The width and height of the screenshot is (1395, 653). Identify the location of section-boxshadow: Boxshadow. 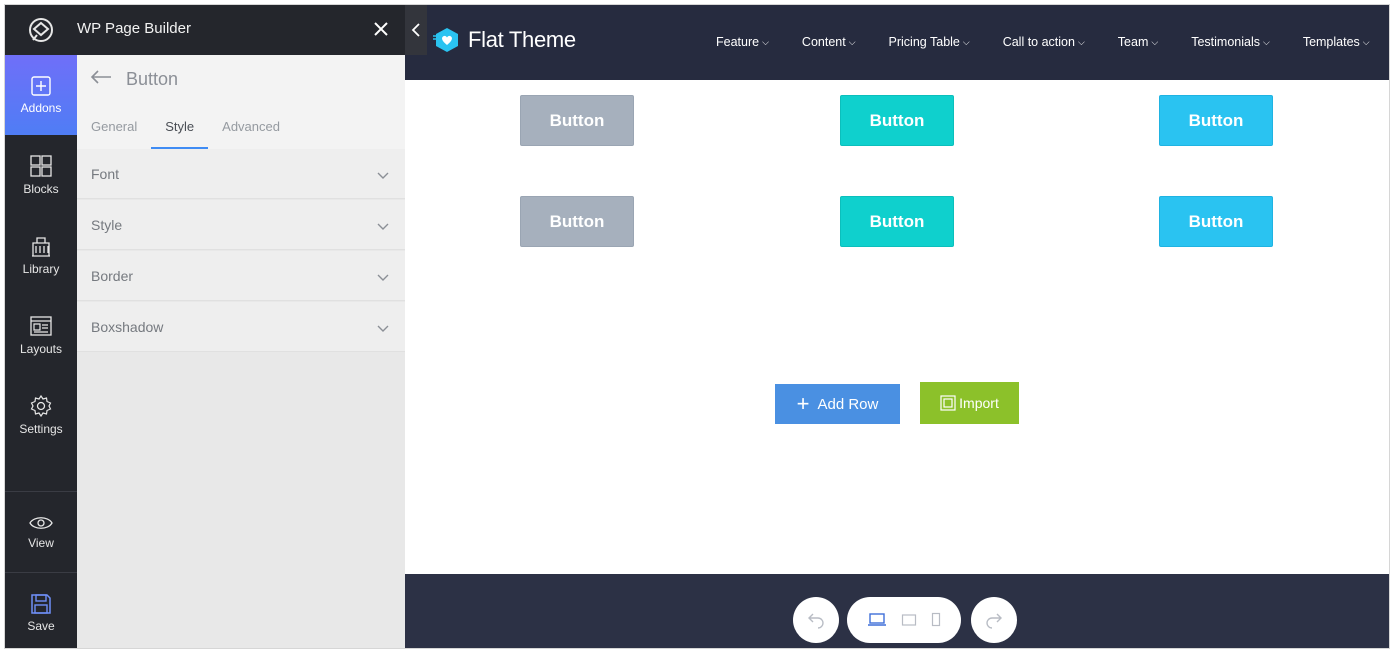
(241, 327).